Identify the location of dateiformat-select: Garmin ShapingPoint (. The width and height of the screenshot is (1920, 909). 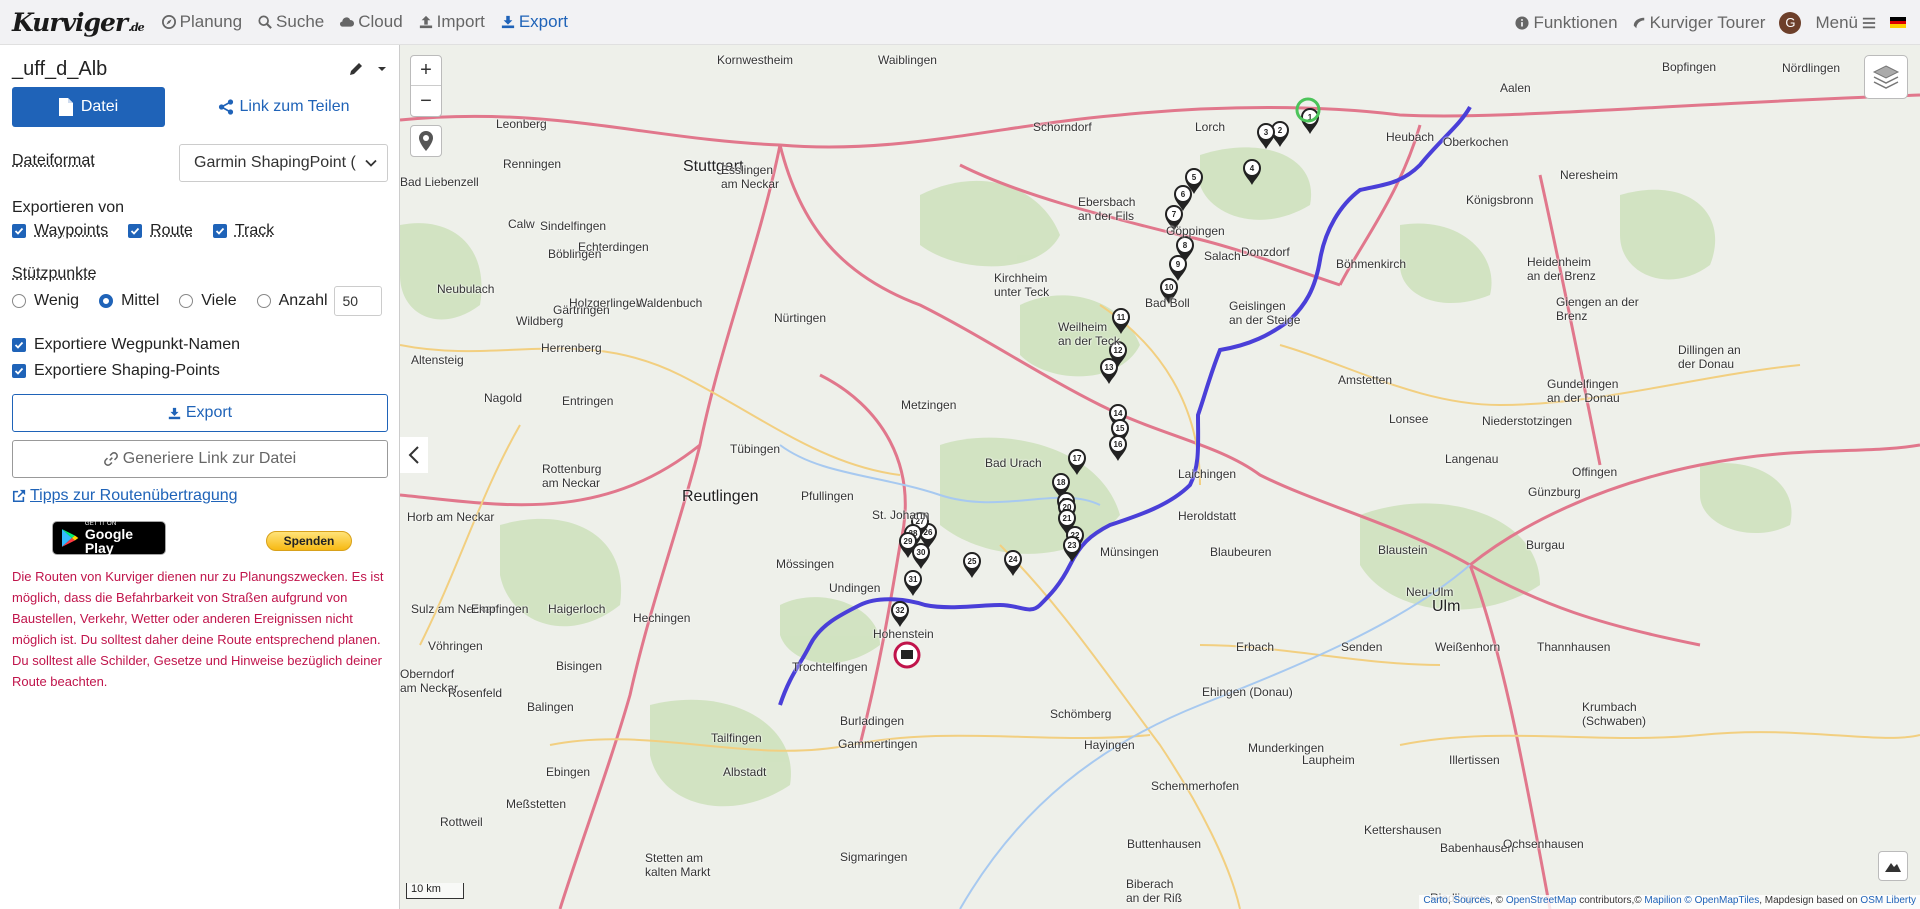
(283, 163).